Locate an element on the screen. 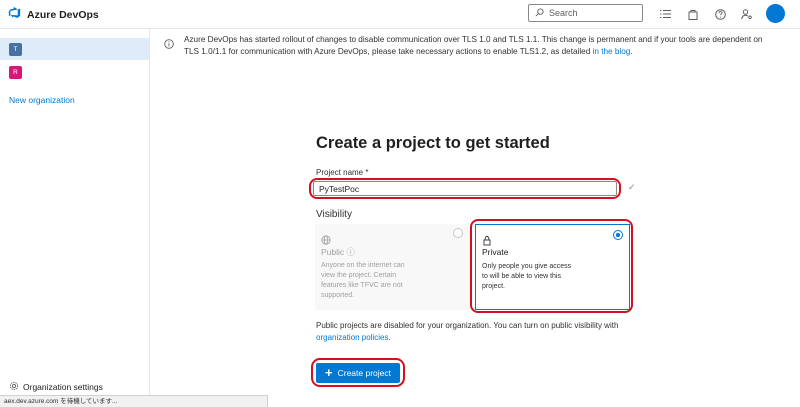 The width and height of the screenshot is (800, 407). project-name-highlight is located at coordinates (465, 188).